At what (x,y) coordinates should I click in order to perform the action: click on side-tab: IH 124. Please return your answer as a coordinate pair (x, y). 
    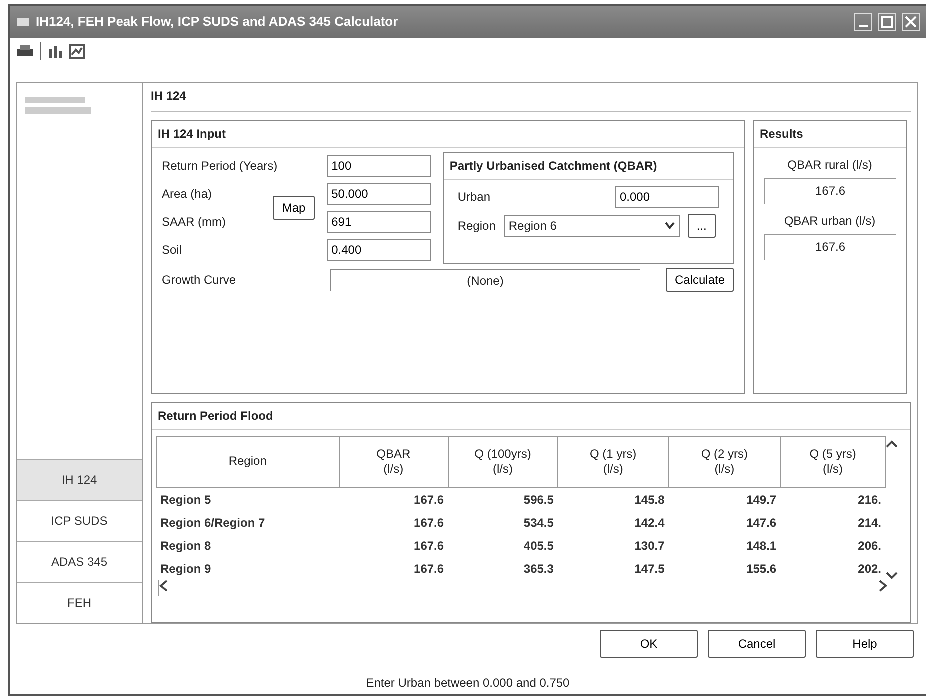
    Looking at the image, I should click on (79, 479).